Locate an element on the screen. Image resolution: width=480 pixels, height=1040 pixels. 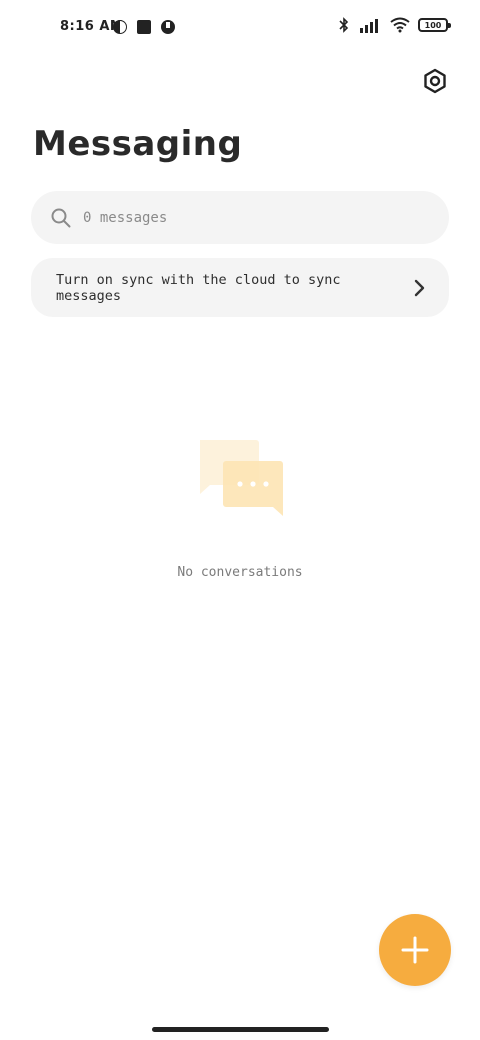
home-indicator is located at coordinates (240, 1029).